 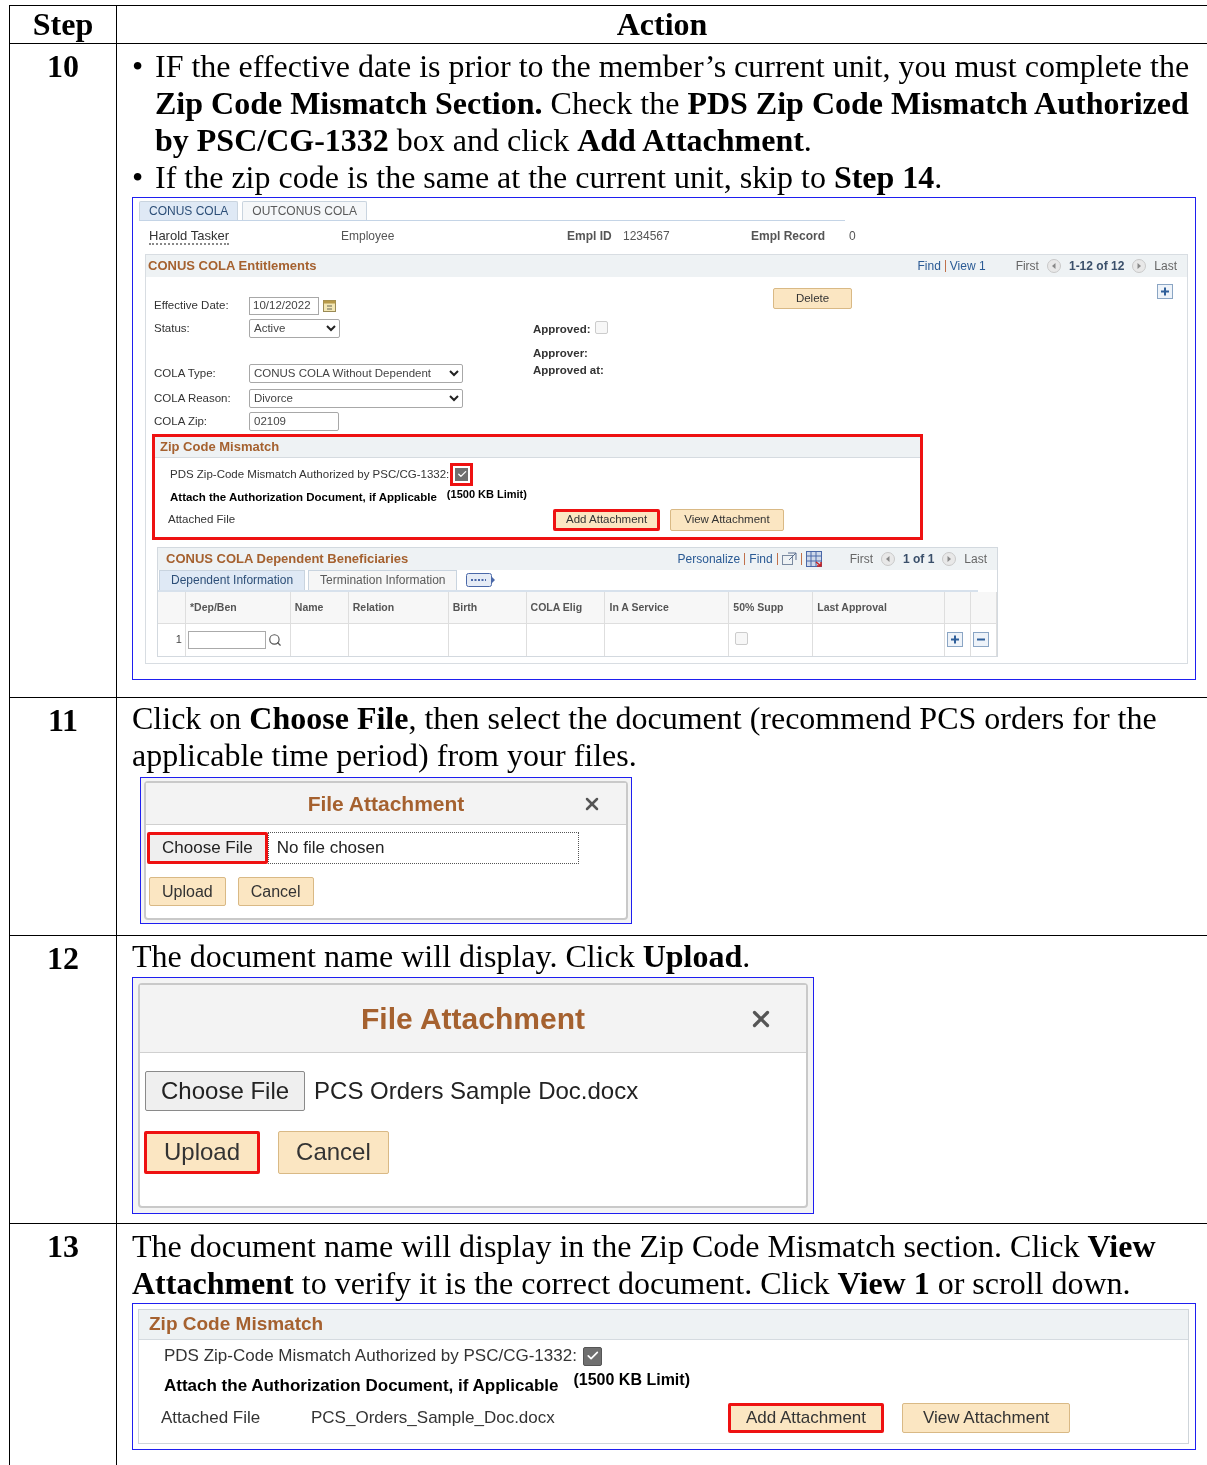 I want to click on row-number: 1, so click(x=178, y=640).